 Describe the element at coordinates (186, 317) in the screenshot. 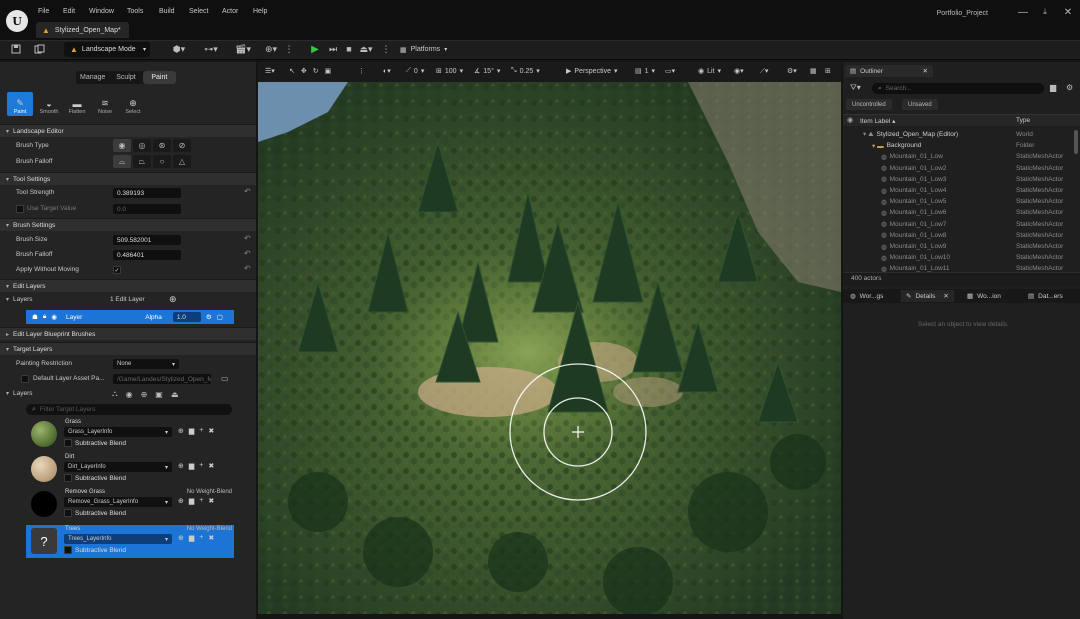

I see `alpha-field: 1.0` at that location.